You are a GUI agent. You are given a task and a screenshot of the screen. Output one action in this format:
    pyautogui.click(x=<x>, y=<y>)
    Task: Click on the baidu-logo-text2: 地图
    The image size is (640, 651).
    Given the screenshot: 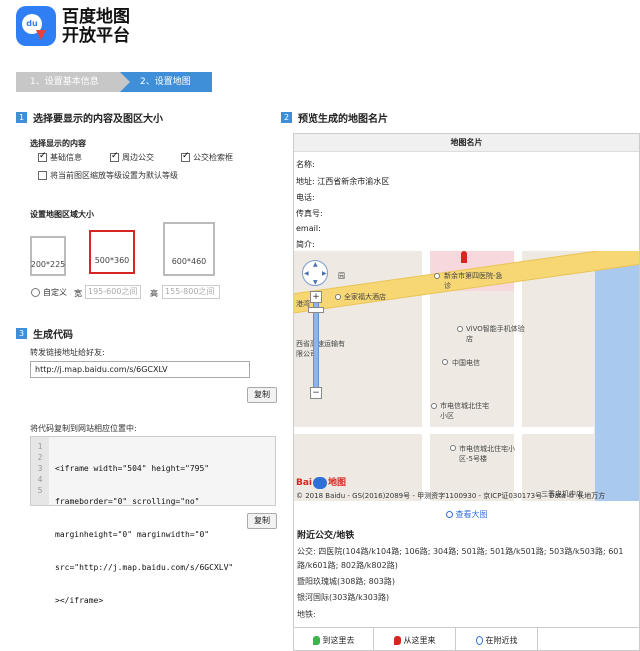 What is the action you would take?
    pyautogui.click(x=337, y=483)
    